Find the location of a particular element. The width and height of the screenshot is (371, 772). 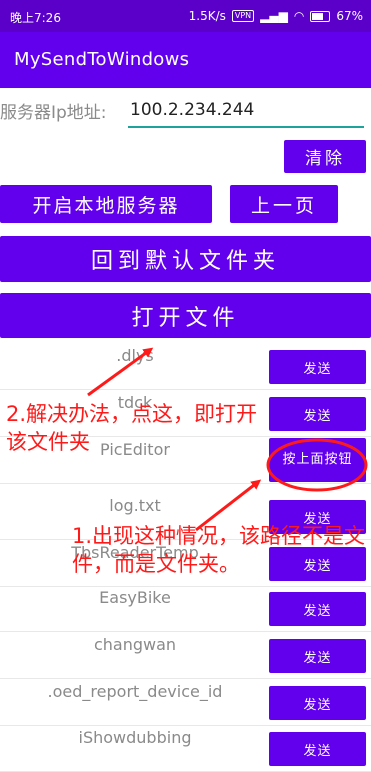

vpn-icon: VPN is located at coordinates (243, 16).